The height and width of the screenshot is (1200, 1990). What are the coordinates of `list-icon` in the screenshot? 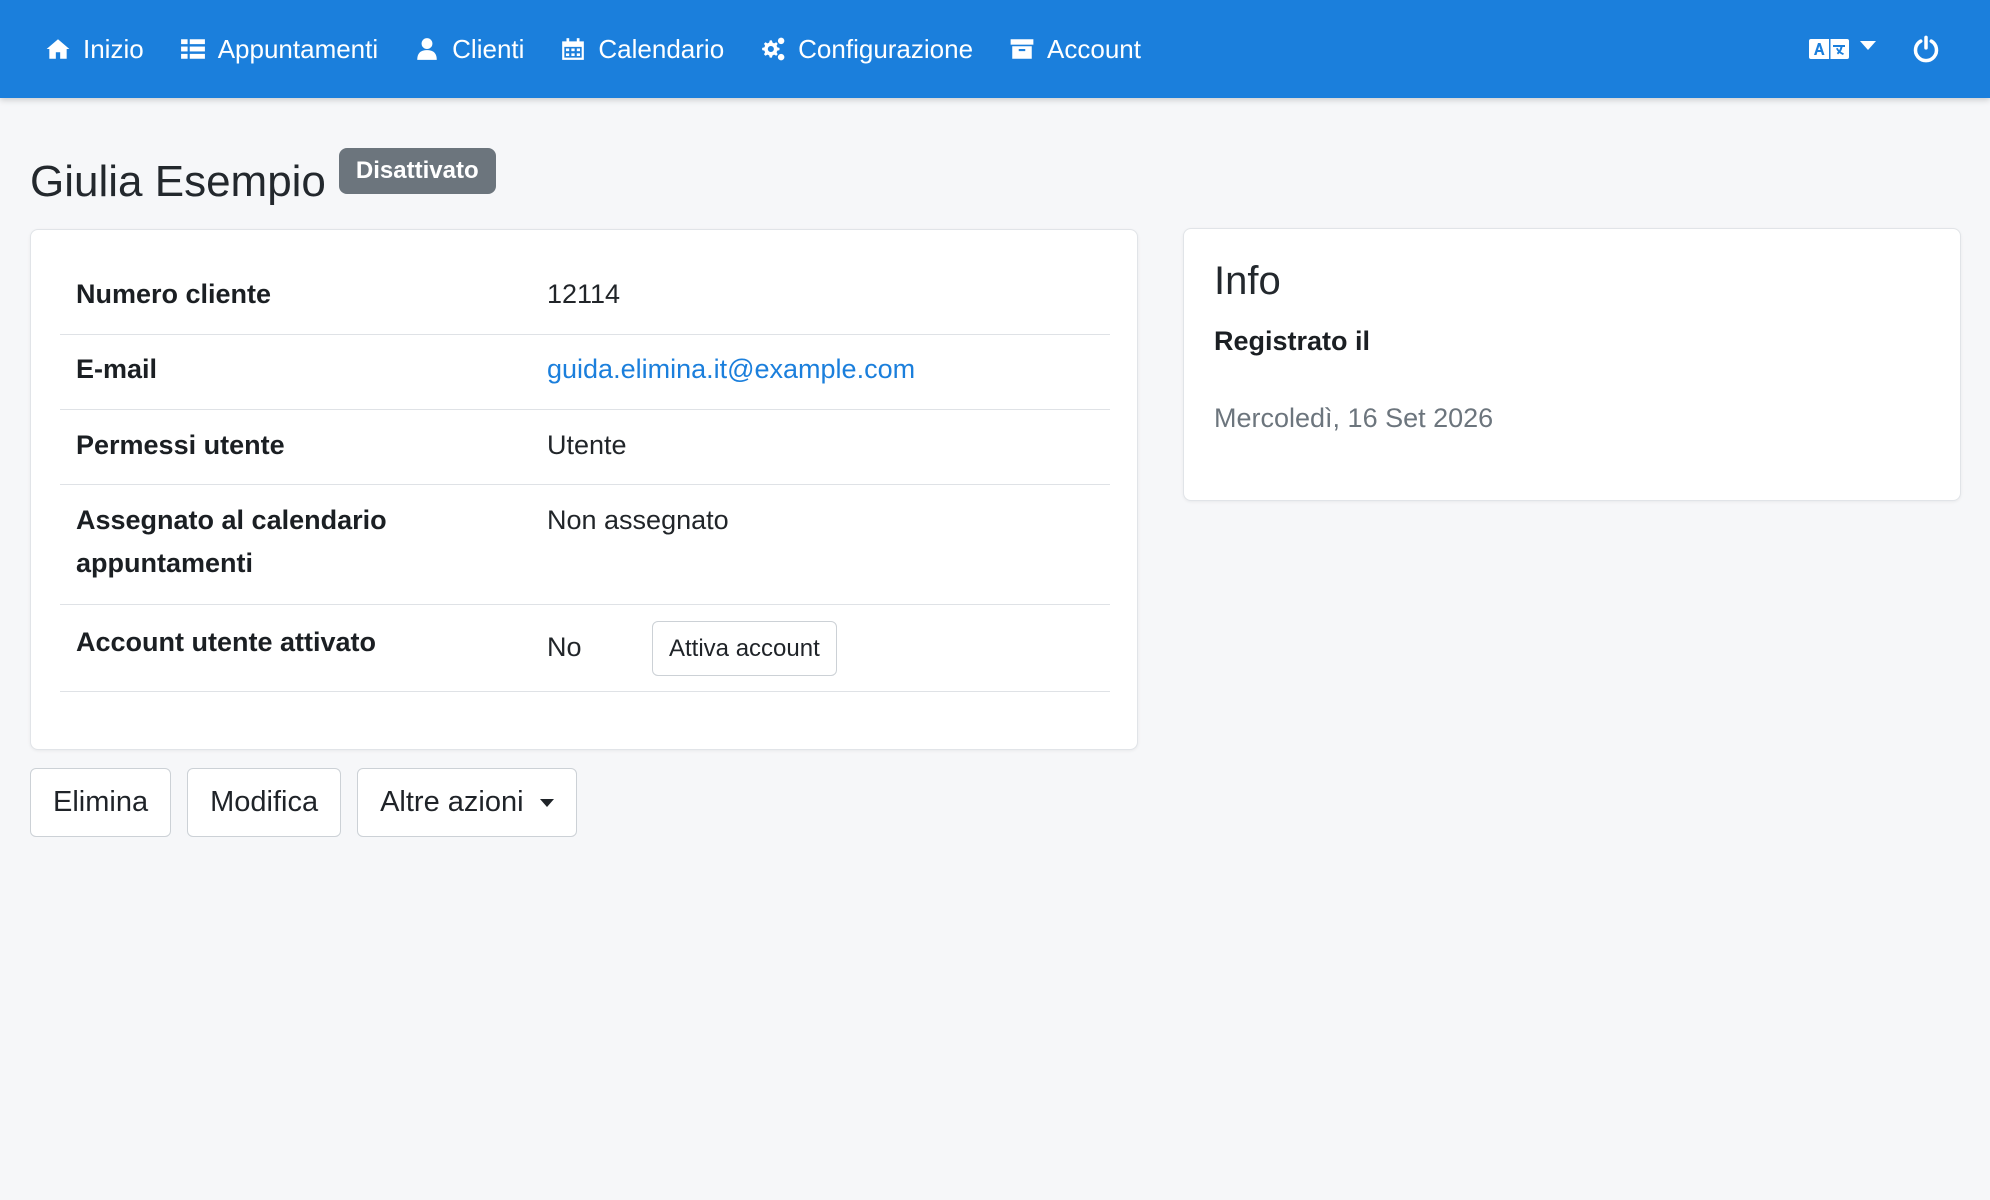 It's located at (192, 49).